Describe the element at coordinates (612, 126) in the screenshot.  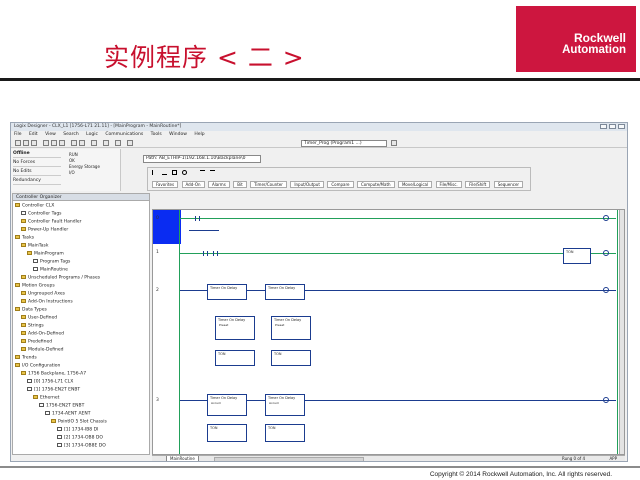
I see `maximize-button` at that location.